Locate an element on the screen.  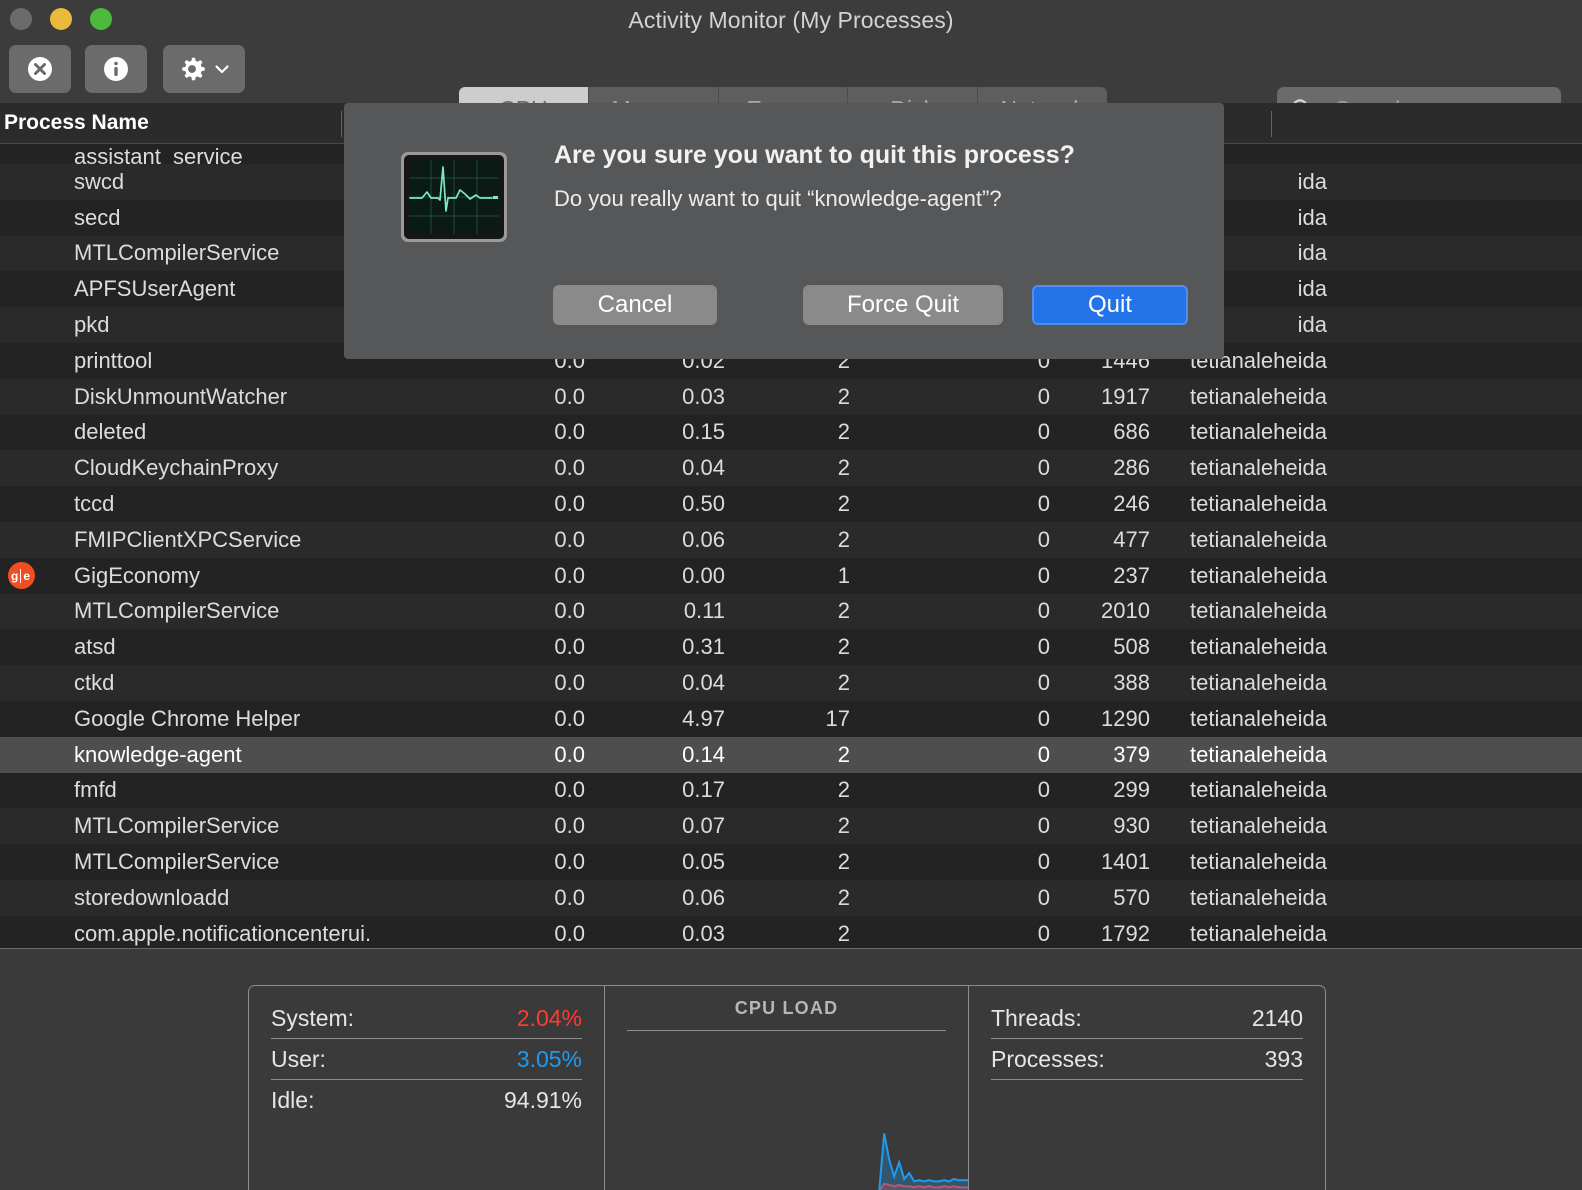
quit-button: Quit is located at coordinates (1110, 305).